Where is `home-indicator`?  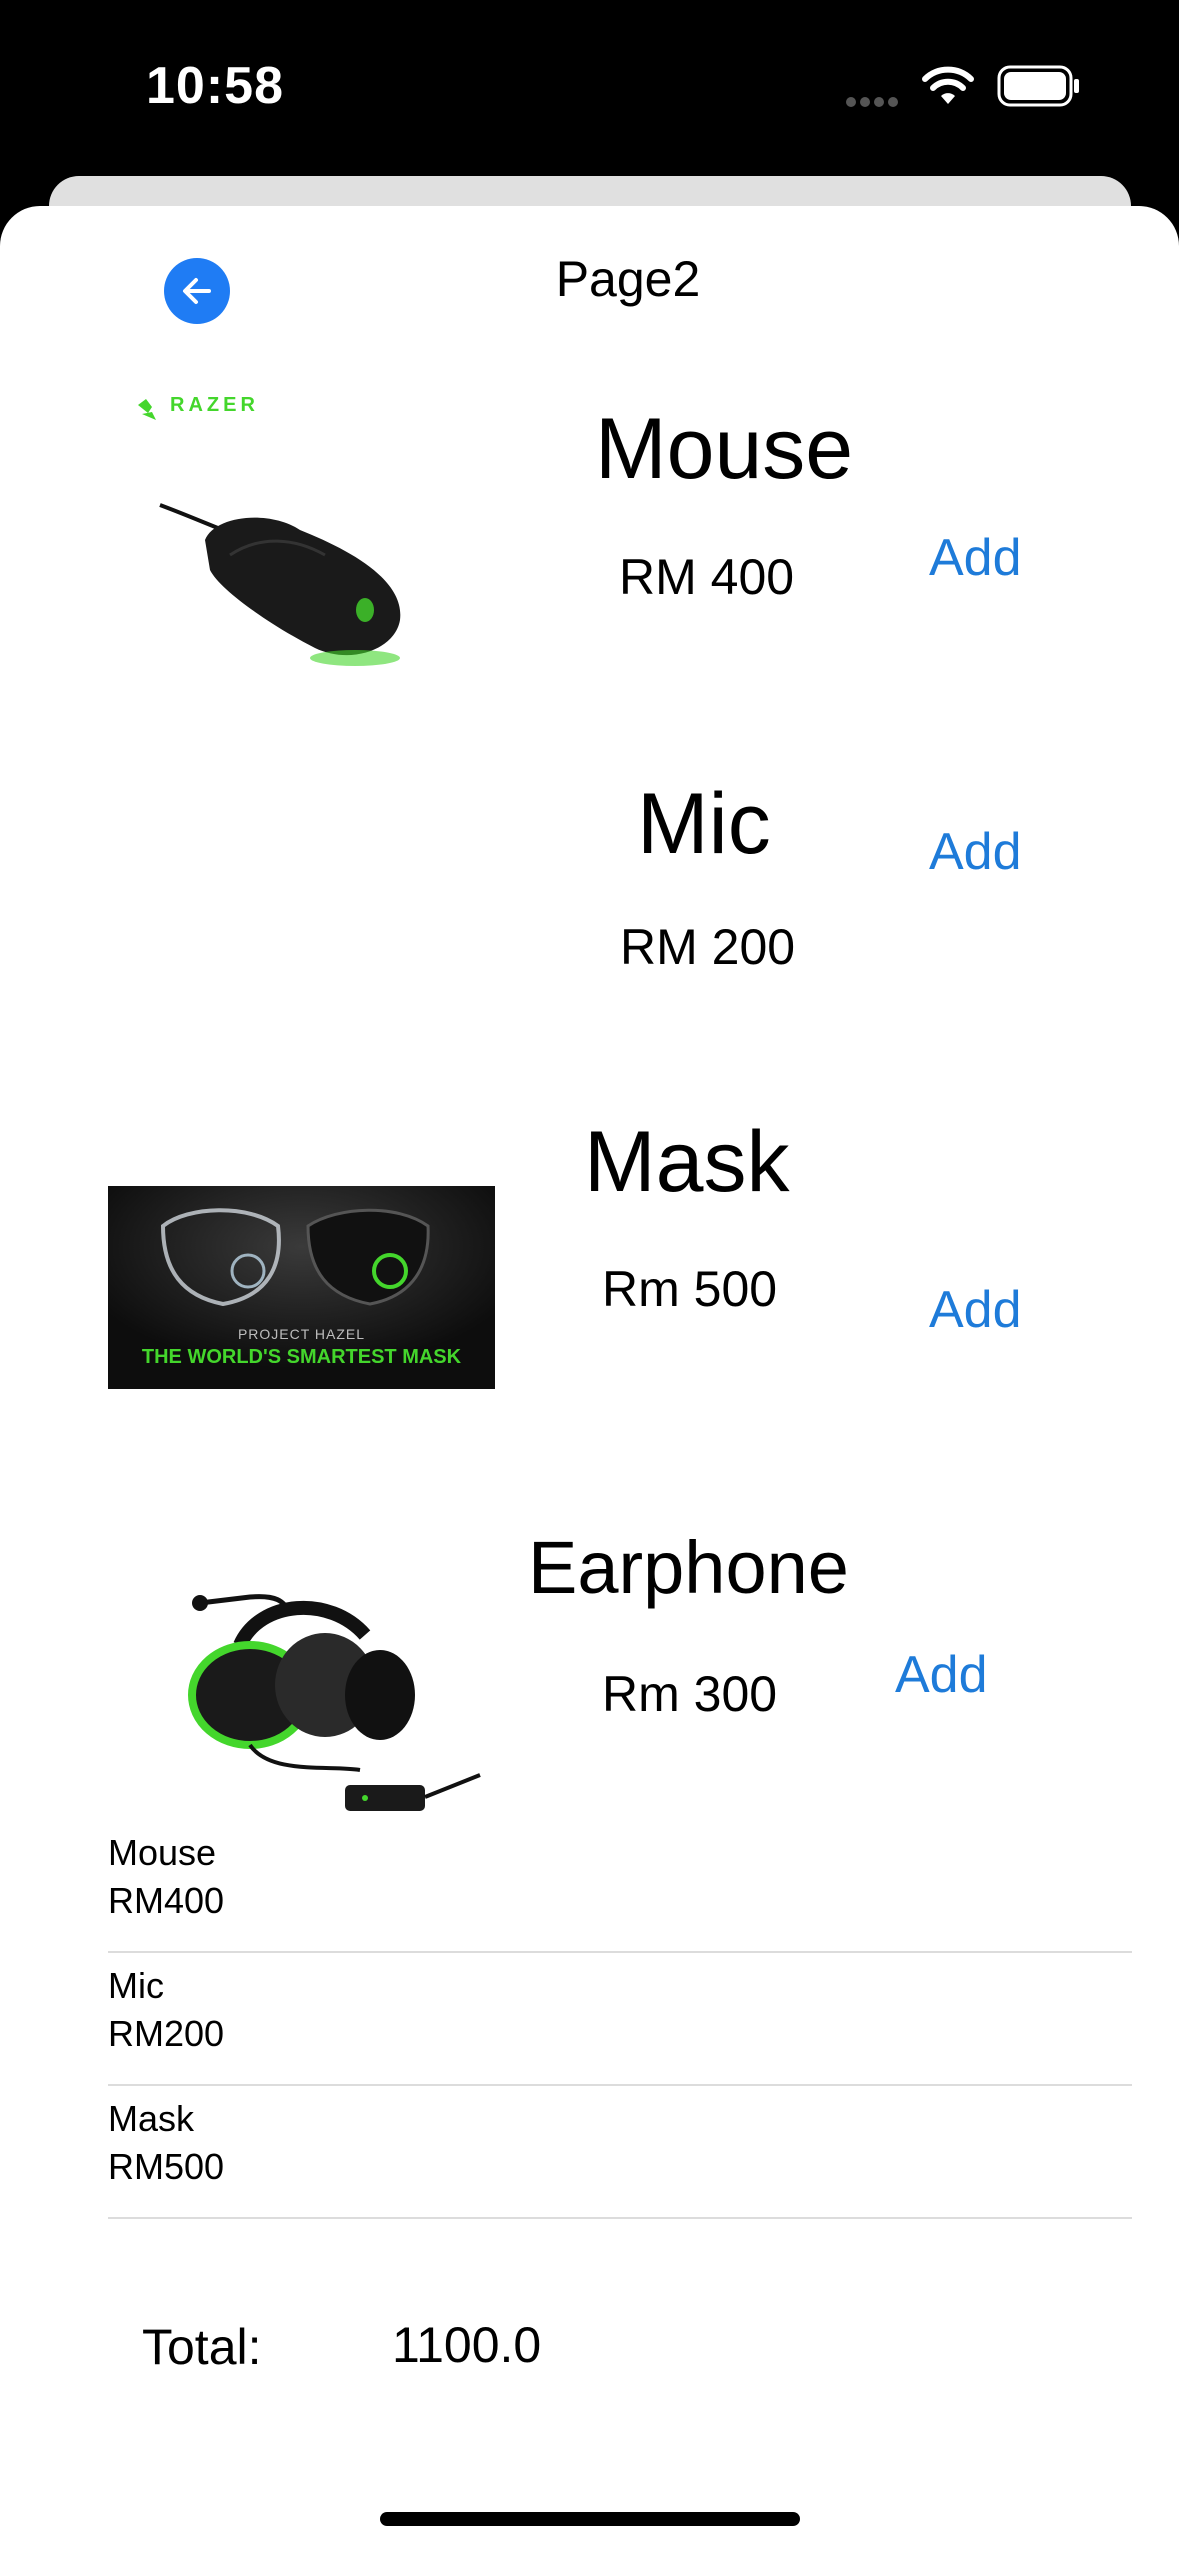 home-indicator is located at coordinates (590, 2519).